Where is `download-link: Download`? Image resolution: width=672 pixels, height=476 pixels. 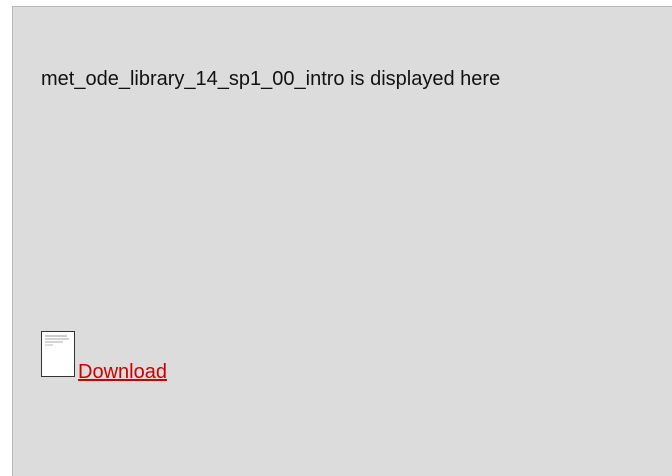 download-link: Download is located at coordinates (122, 372).